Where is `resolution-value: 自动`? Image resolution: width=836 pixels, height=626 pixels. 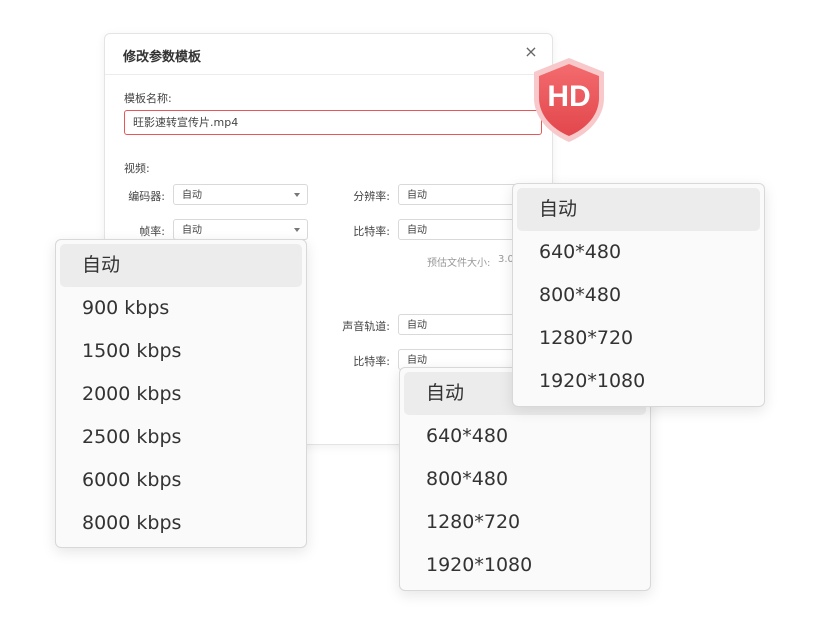 resolution-value: 自动 is located at coordinates (417, 195).